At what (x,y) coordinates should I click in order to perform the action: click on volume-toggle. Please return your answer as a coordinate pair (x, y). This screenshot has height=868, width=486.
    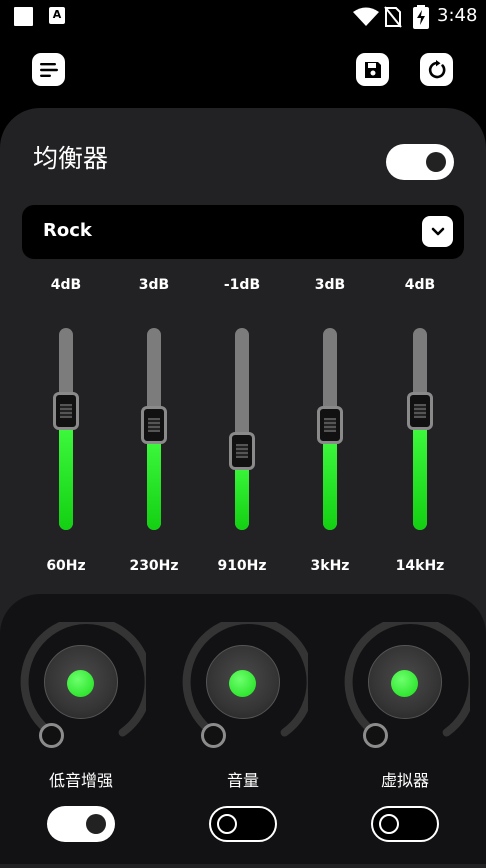
    Looking at the image, I should click on (243, 824).